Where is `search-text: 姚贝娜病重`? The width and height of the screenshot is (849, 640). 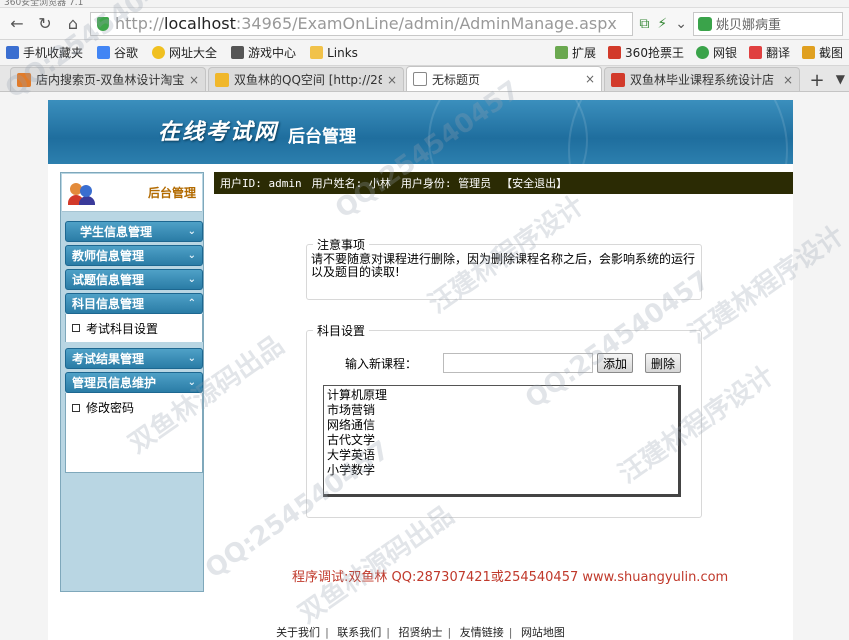
search-text: 姚贝娜病重 is located at coordinates (749, 25).